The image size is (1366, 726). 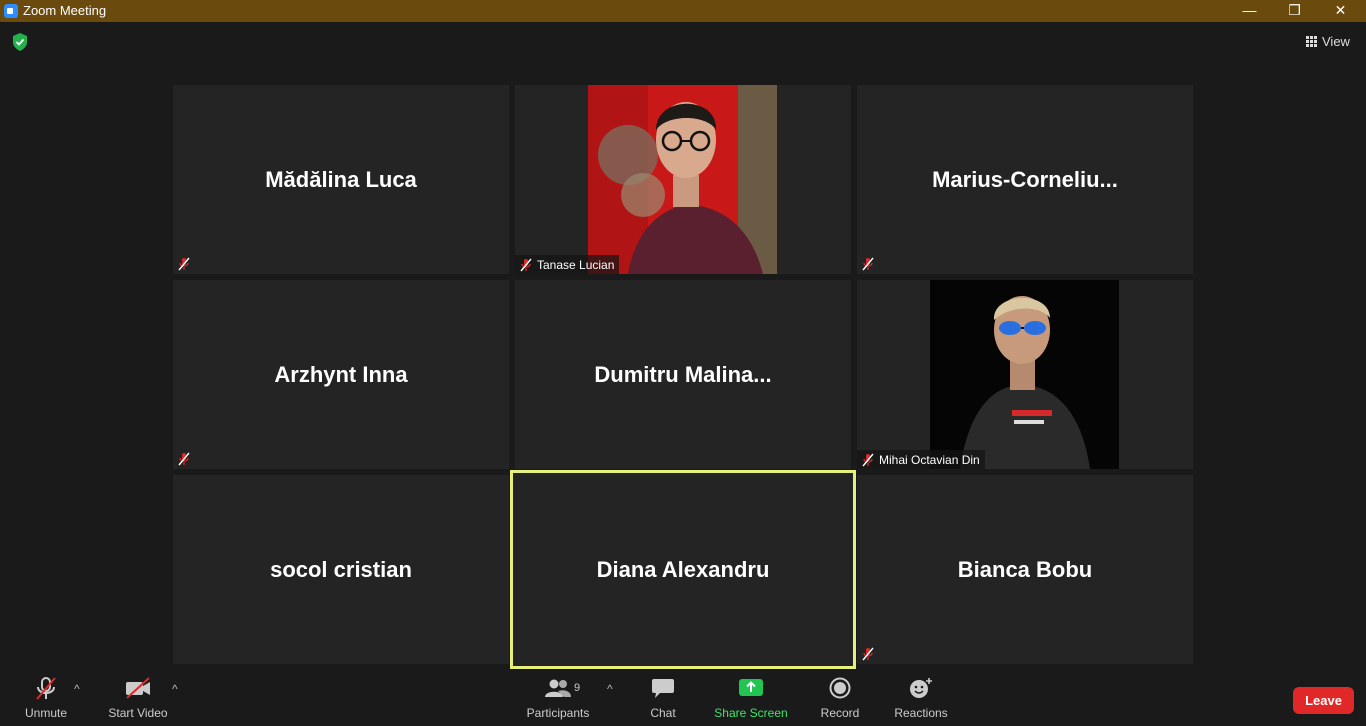 I want to click on share-screen-button: Share Screen, so click(x=751, y=699).